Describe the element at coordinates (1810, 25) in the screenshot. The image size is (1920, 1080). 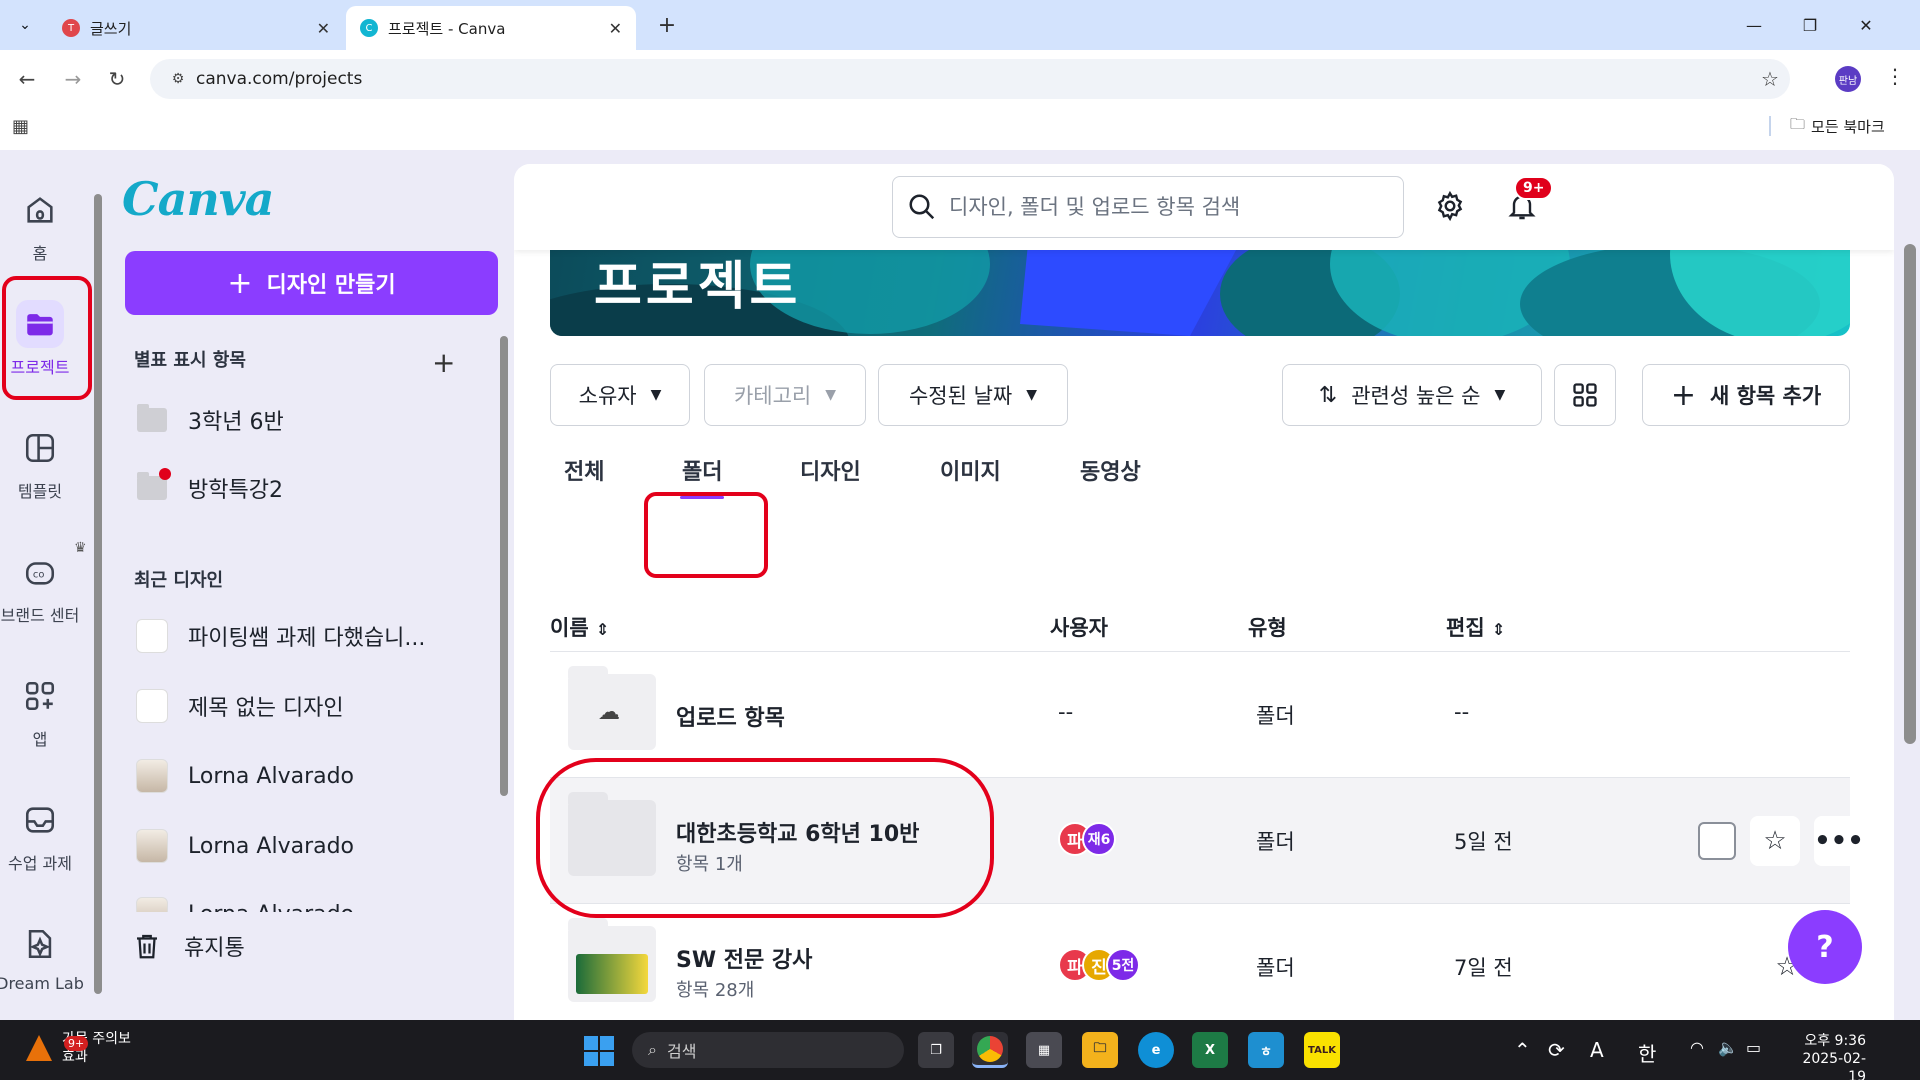
I see `restore-button: ❐` at that location.